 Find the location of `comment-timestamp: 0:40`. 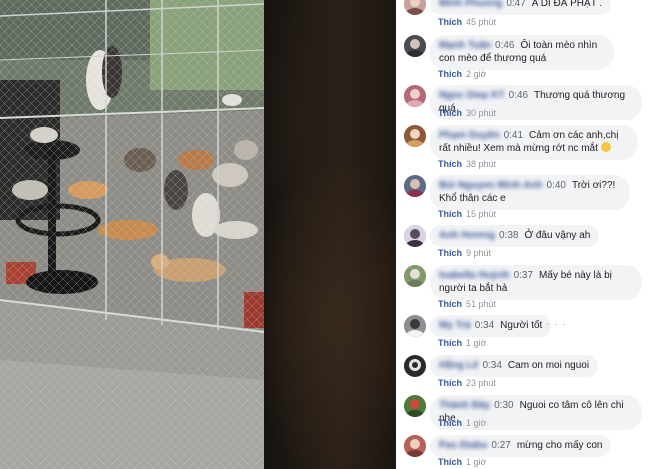

comment-timestamp: 0:40 is located at coordinates (556, 185).